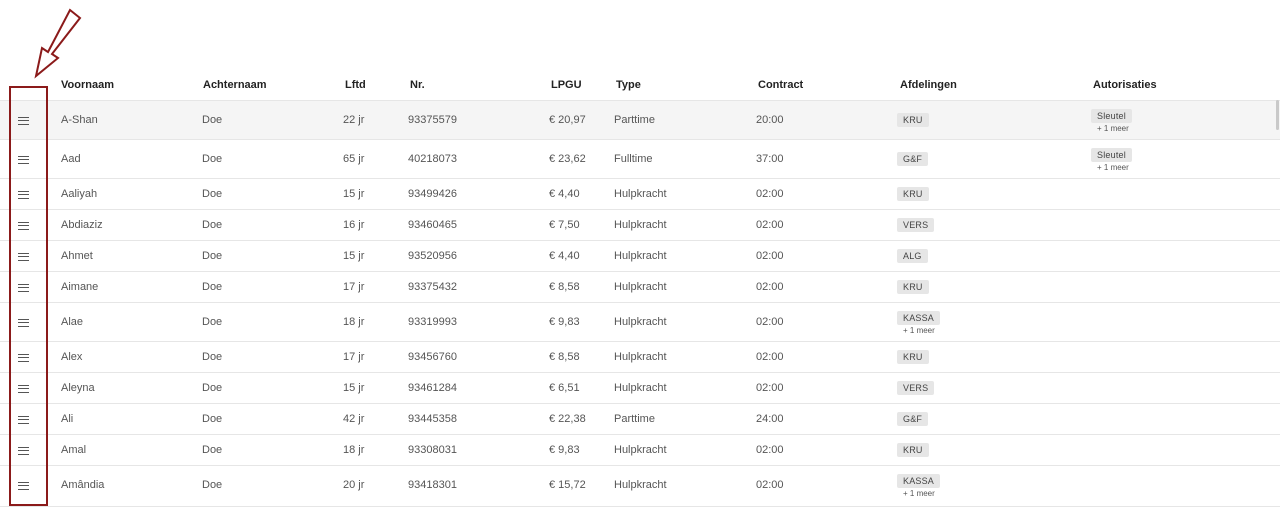 This screenshot has width=1280, height=521. I want to click on table-bottom-divider, so click(640, 506).